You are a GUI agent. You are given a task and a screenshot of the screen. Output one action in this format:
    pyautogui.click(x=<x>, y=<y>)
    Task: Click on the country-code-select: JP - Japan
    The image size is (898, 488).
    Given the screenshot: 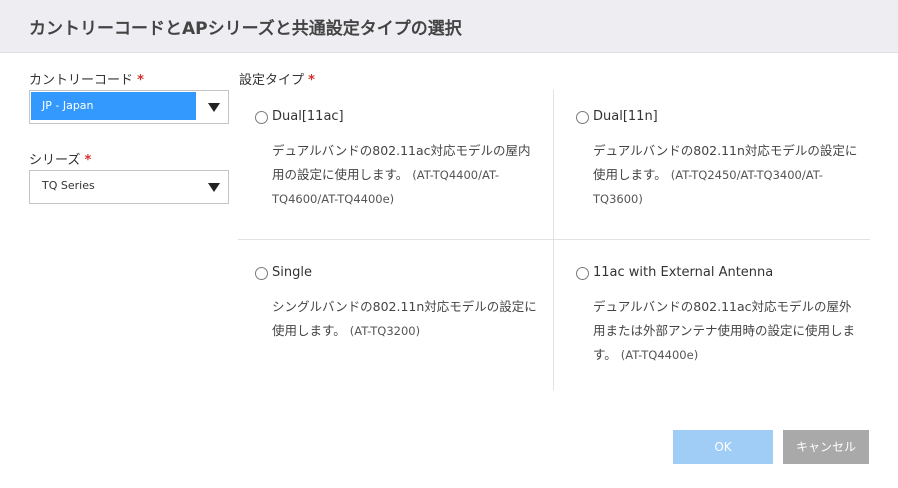 What is the action you would take?
    pyautogui.click(x=129, y=107)
    